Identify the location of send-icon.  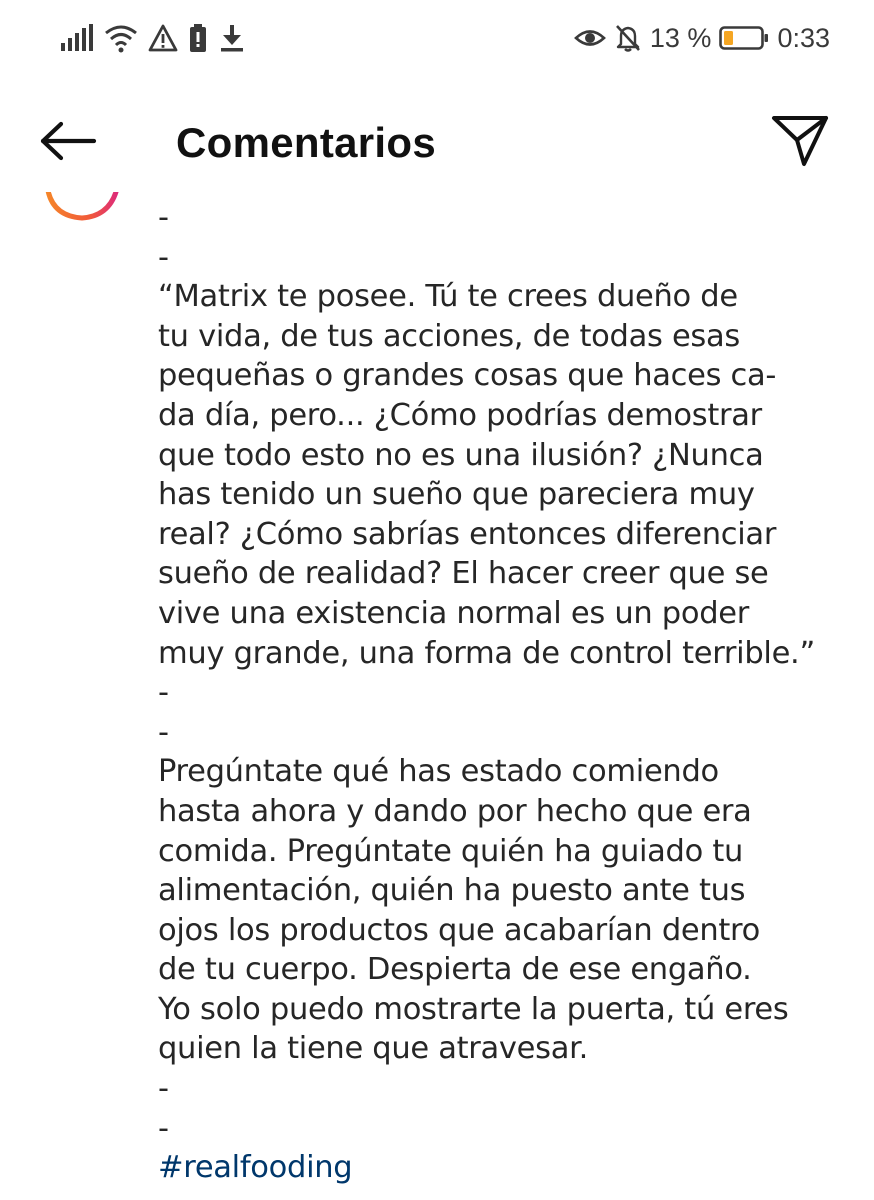
(800, 143).